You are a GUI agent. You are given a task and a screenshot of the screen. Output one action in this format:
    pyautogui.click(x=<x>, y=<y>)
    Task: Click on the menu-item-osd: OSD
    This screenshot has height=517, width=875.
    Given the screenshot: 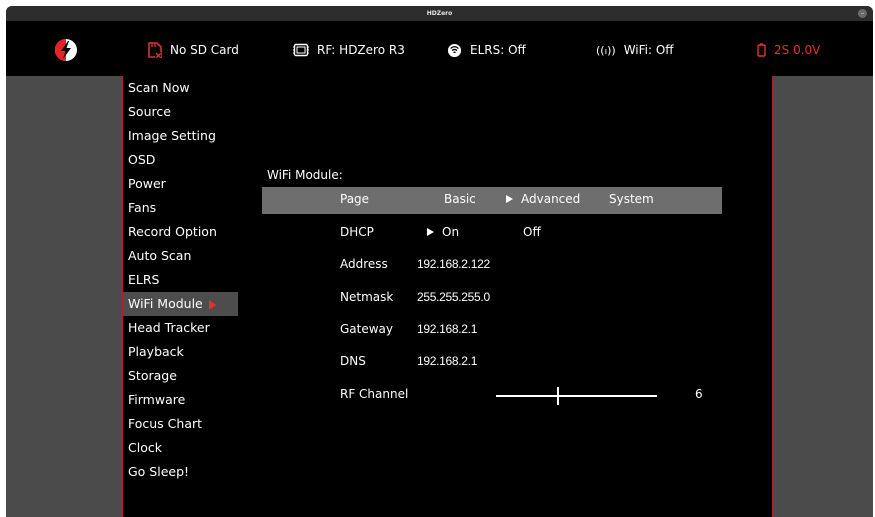 What is the action you would take?
    pyautogui.click(x=181, y=160)
    